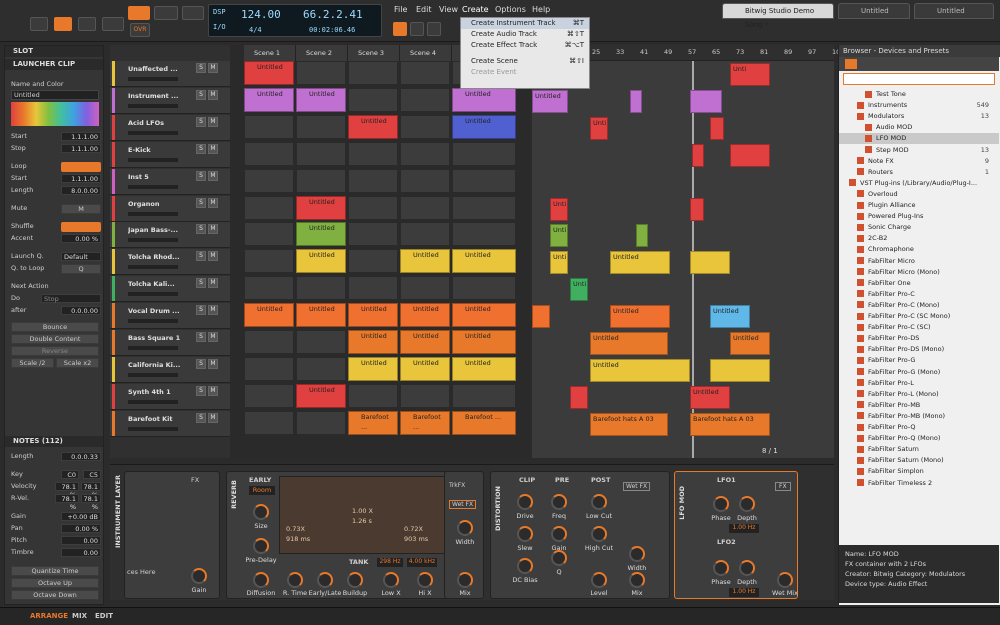  Describe the element at coordinates (919, 116) in the screenshot. I see `browser-item: Modulators 13` at that location.